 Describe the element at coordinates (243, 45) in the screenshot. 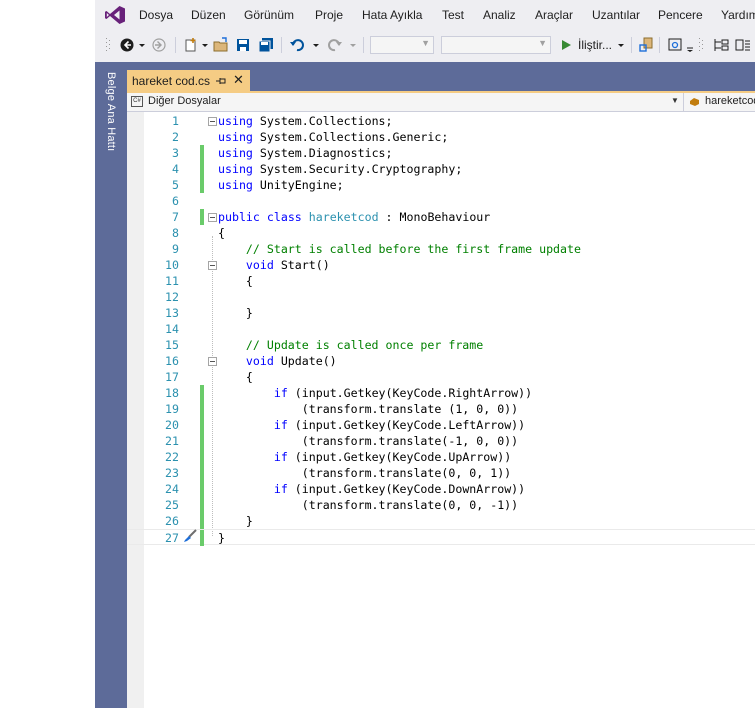

I see `save-icon` at that location.